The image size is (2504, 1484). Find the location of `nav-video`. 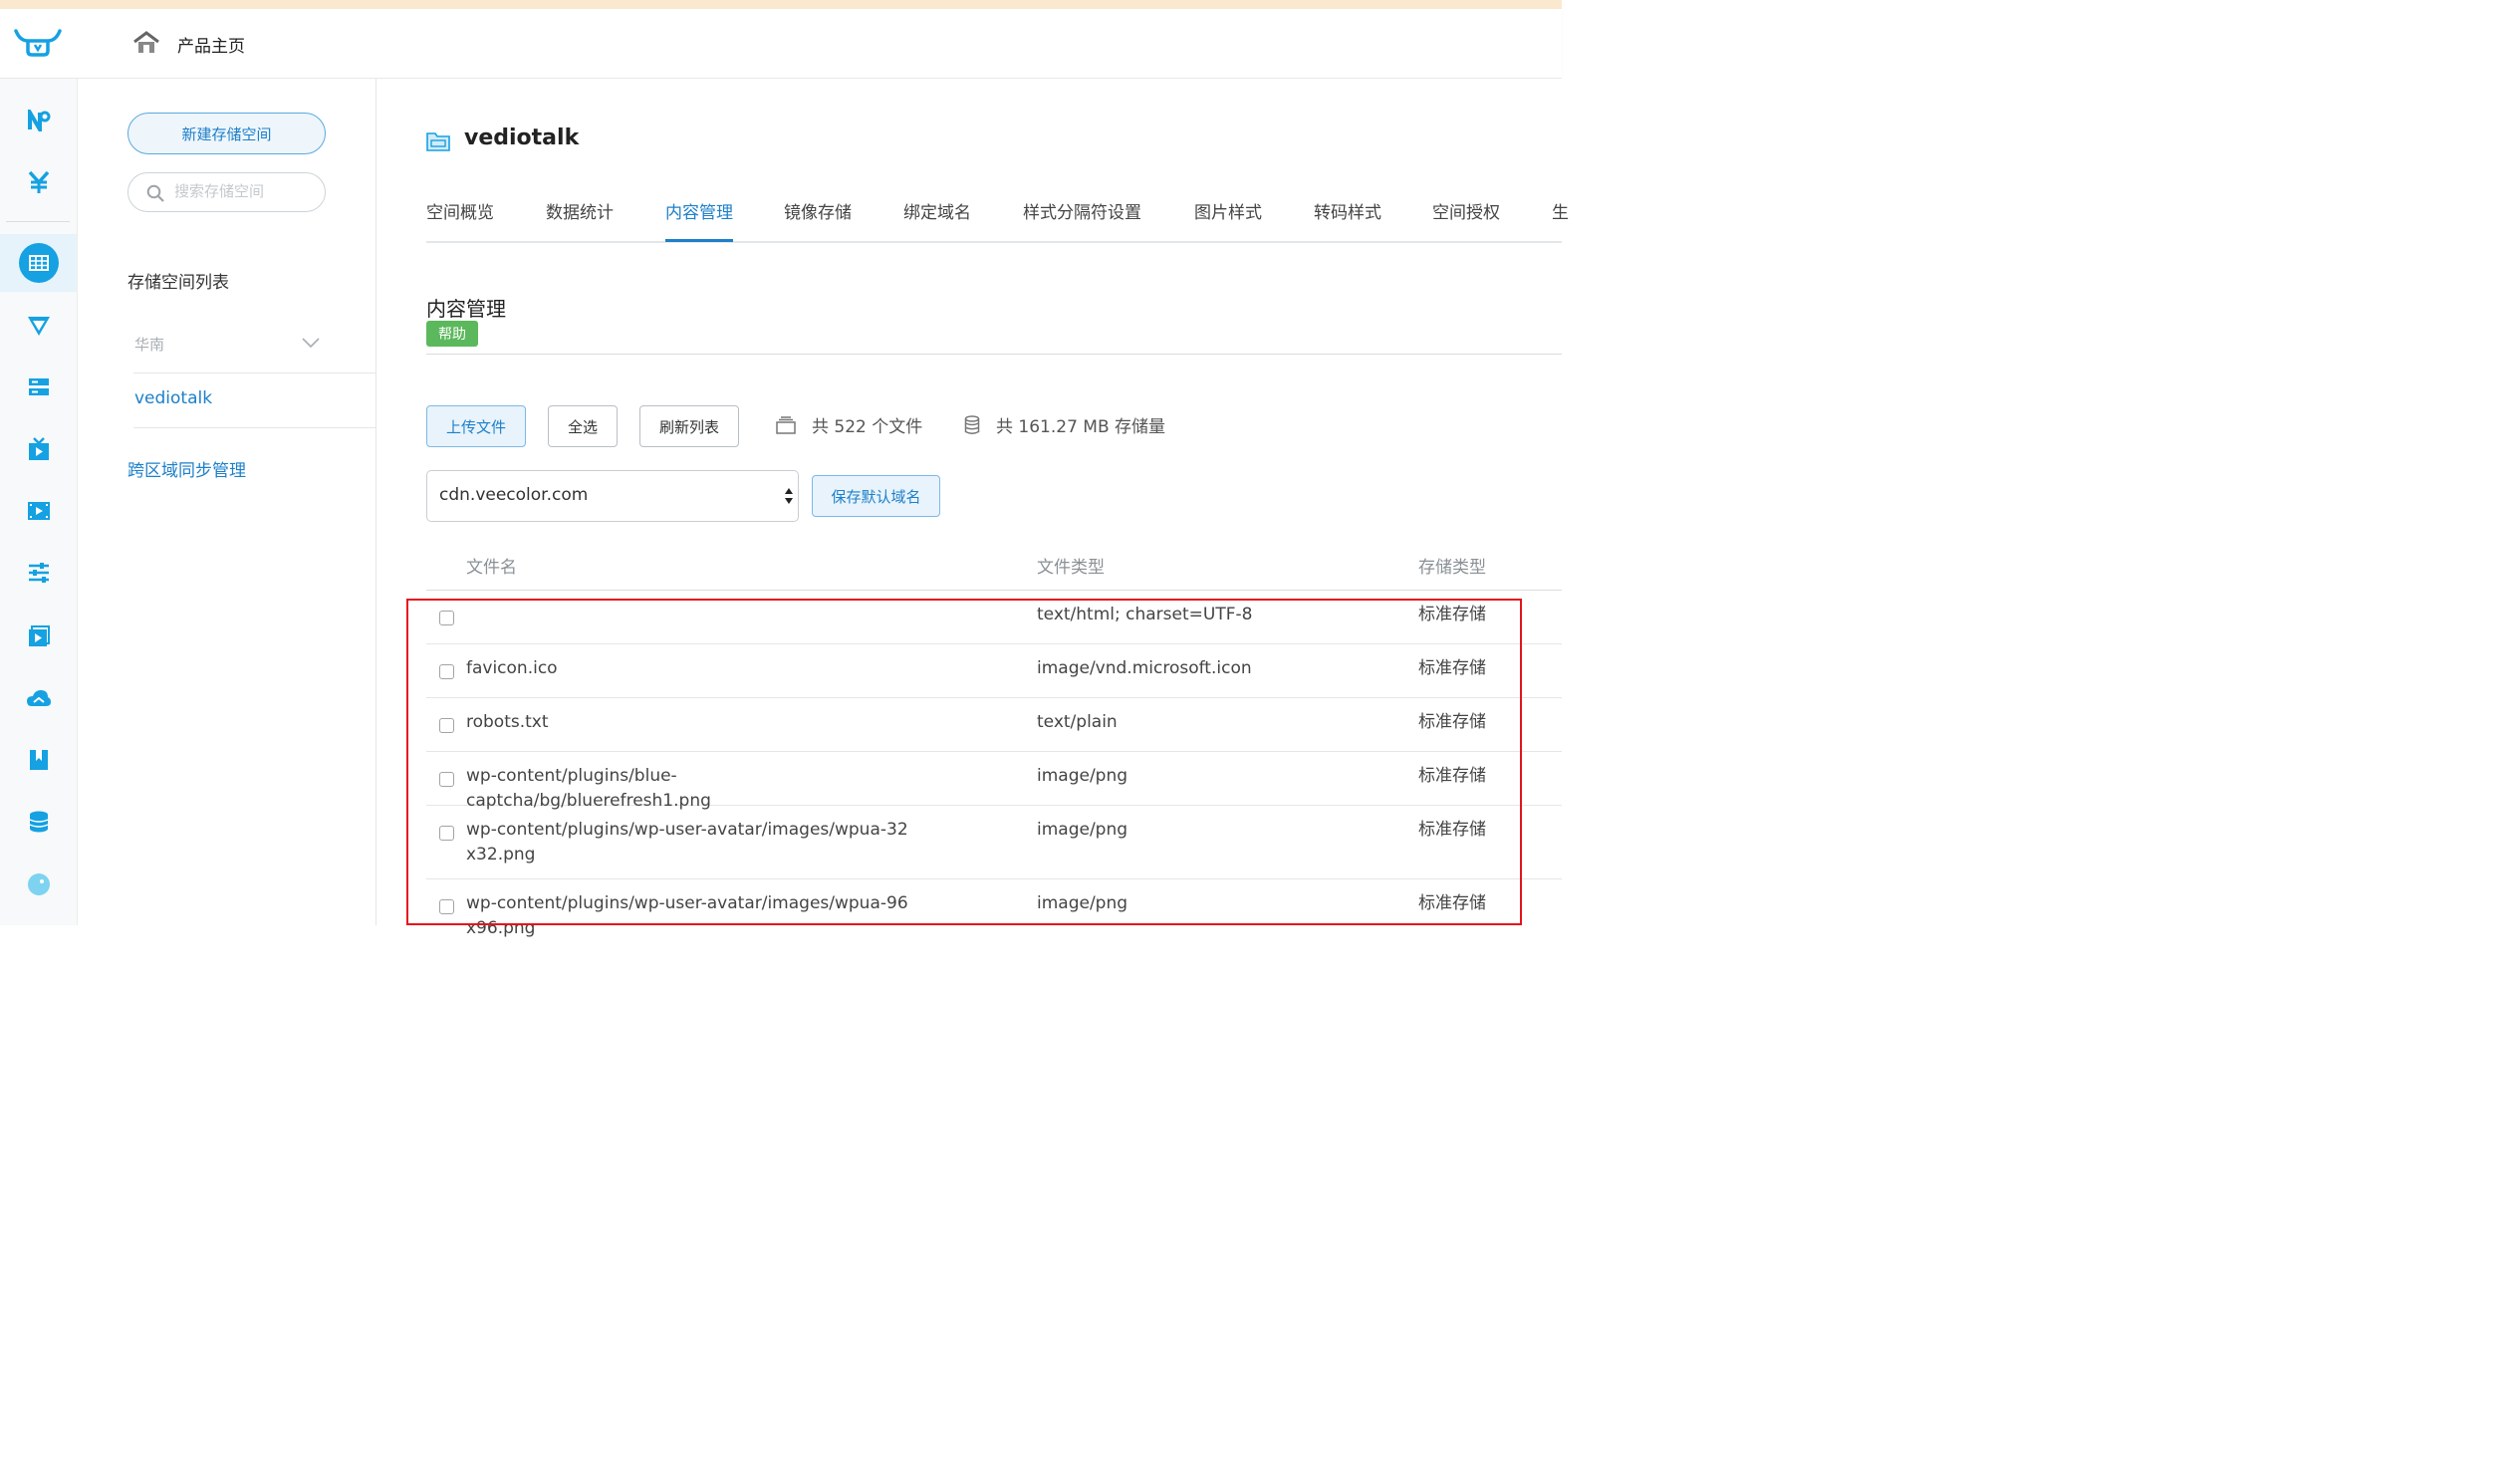

nav-video is located at coordinates (38, 511).